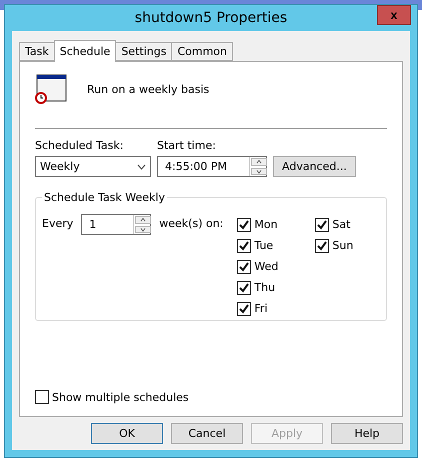 This screenshot has height=472, width=422. Describe the element at coordinates (202, 51) in the screenshot. I see `tab: Common` at that location.